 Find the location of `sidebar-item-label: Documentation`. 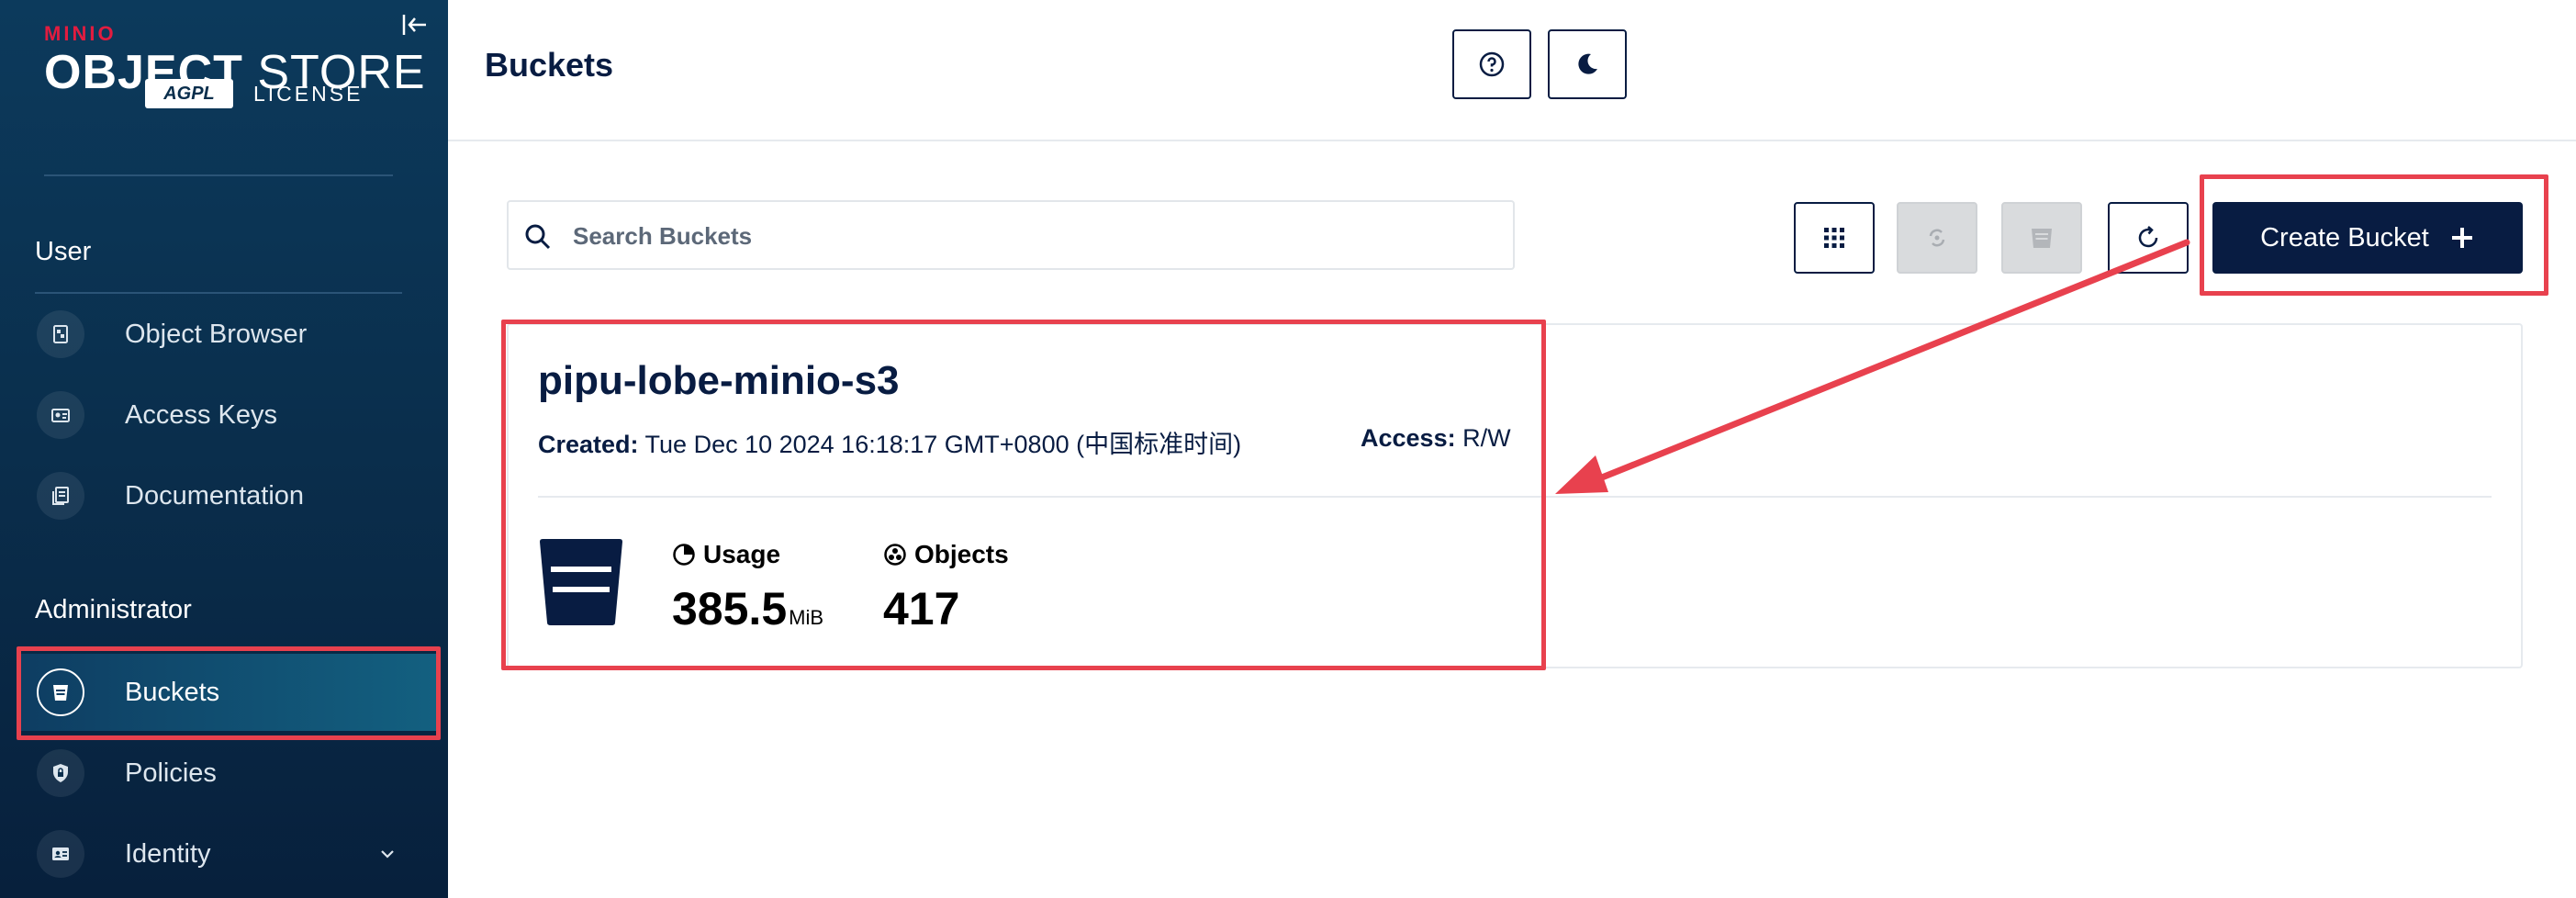

sidebar-item-label: Documentation is located at coordinates (215, 495).